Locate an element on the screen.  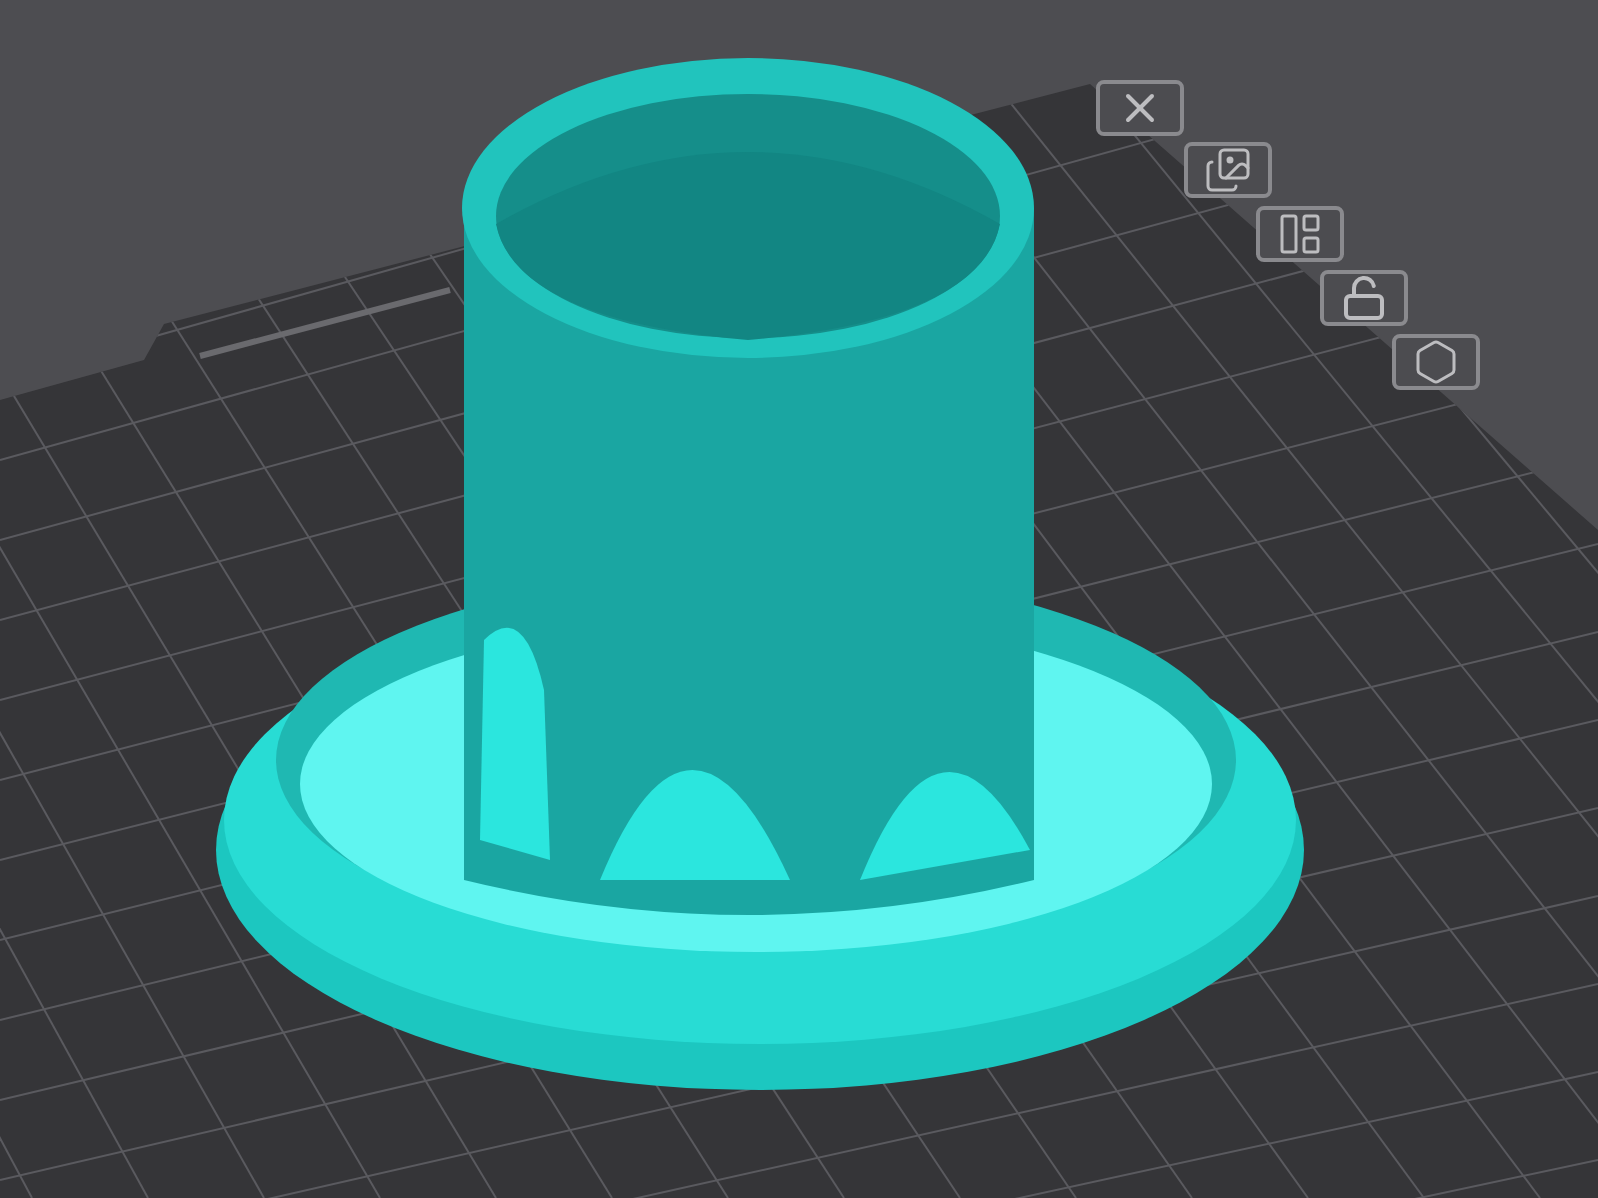
open-padlock-icon is located at coordinates (1364, 298).